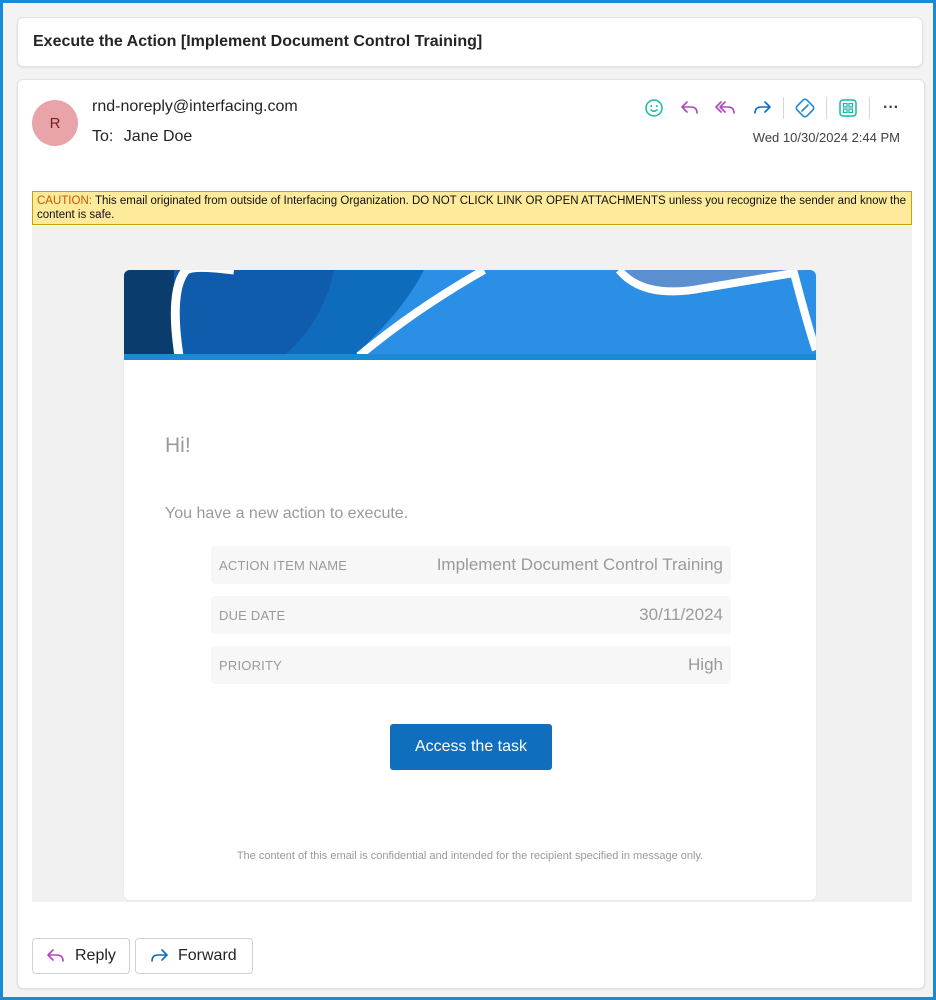 This screenshot has width=936, height=1000. I want to click on forward-action-button: Forward, so click(194, 956).